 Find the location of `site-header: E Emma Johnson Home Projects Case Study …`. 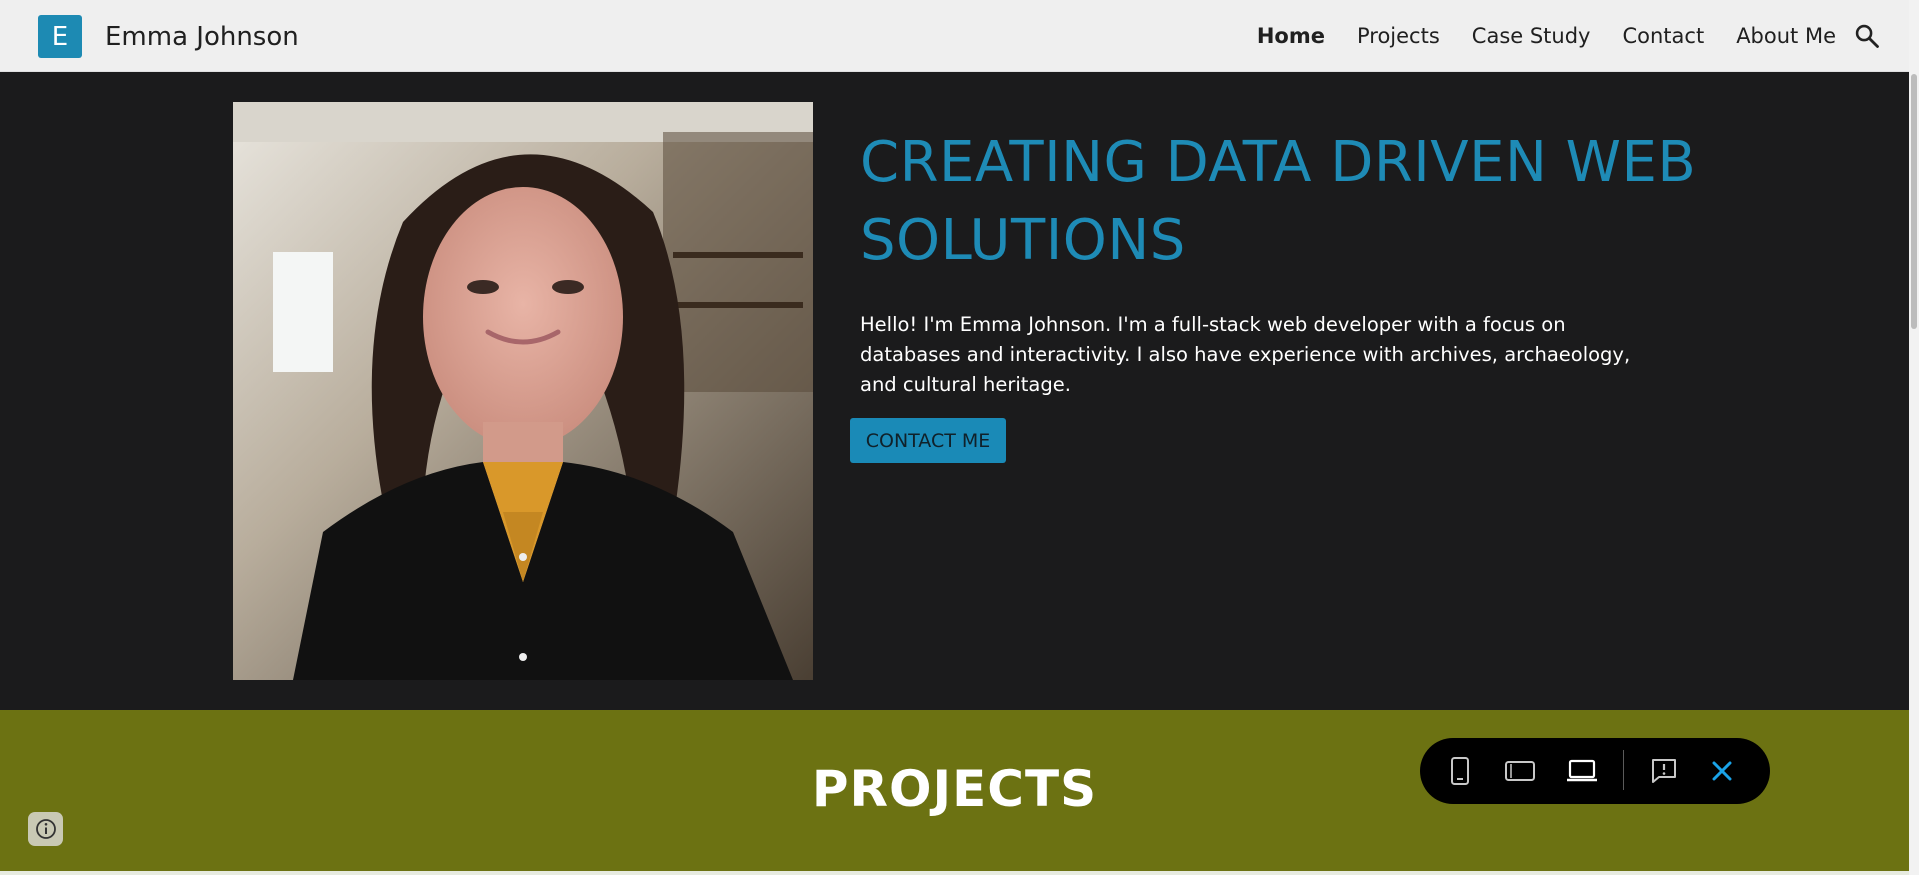

site-header: E Emma Johnson Home Projects Case Study … is located at coordinates (954, 36).